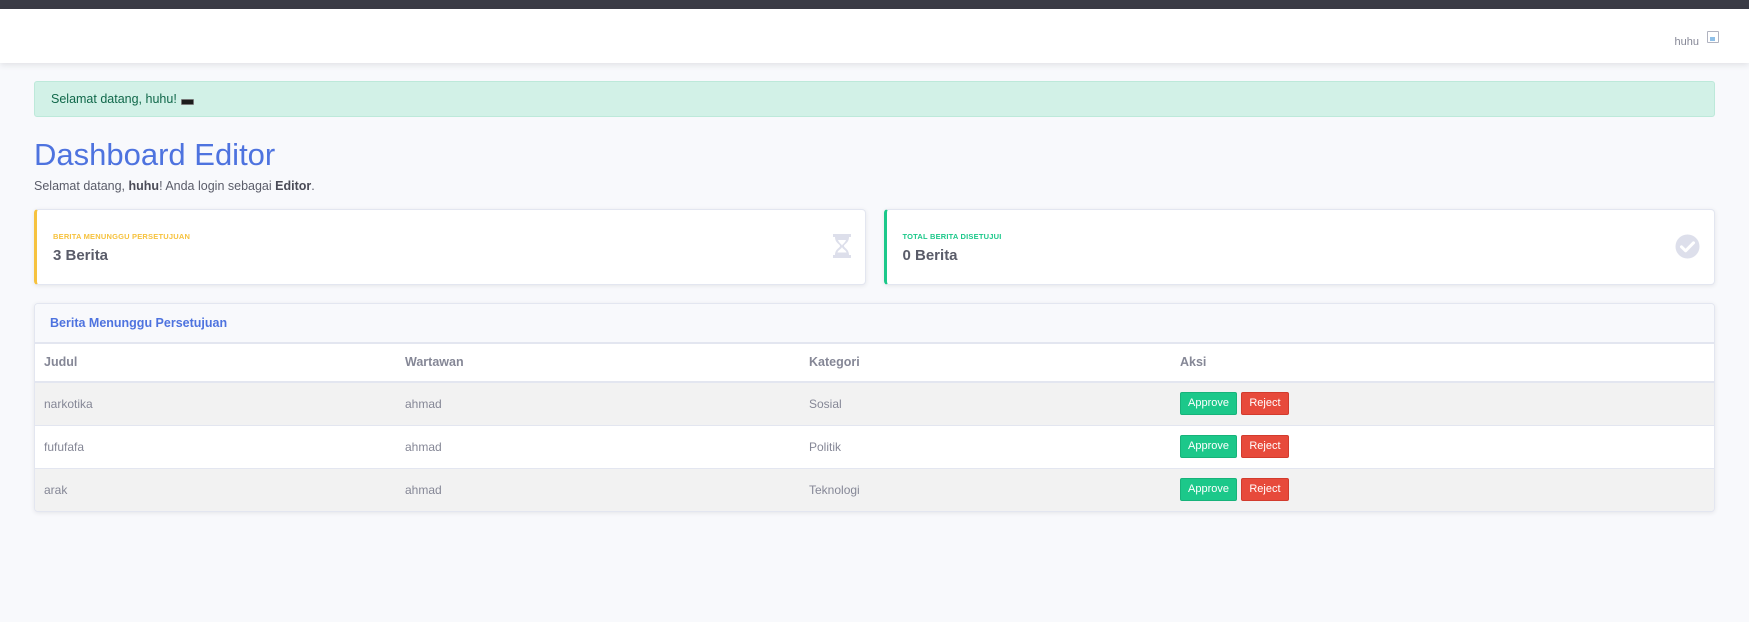  I want to click on cell-judul: fufufafa, so click(215, 446).